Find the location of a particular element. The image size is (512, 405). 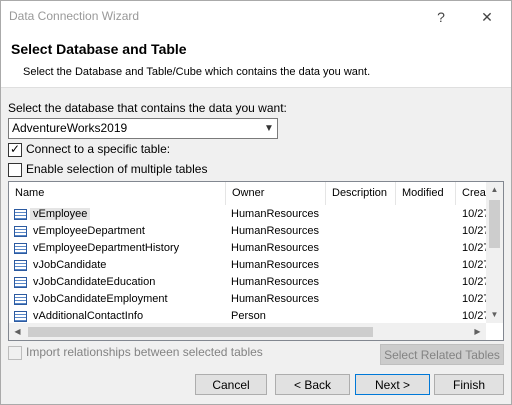

table-row: vEmployeeDepartment HumanResources 10/27 is located at coordinates (249, 232).